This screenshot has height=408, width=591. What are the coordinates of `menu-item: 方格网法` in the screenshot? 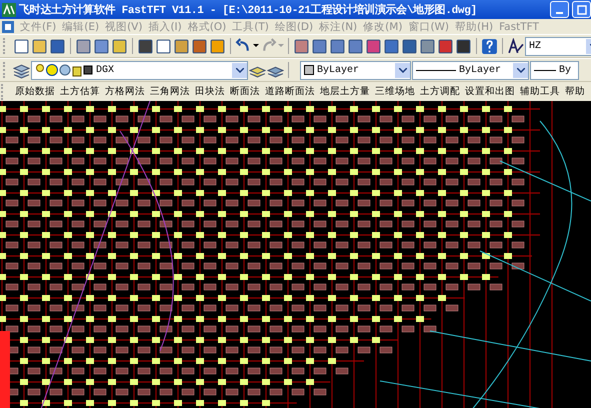 It's located at (125, 91).